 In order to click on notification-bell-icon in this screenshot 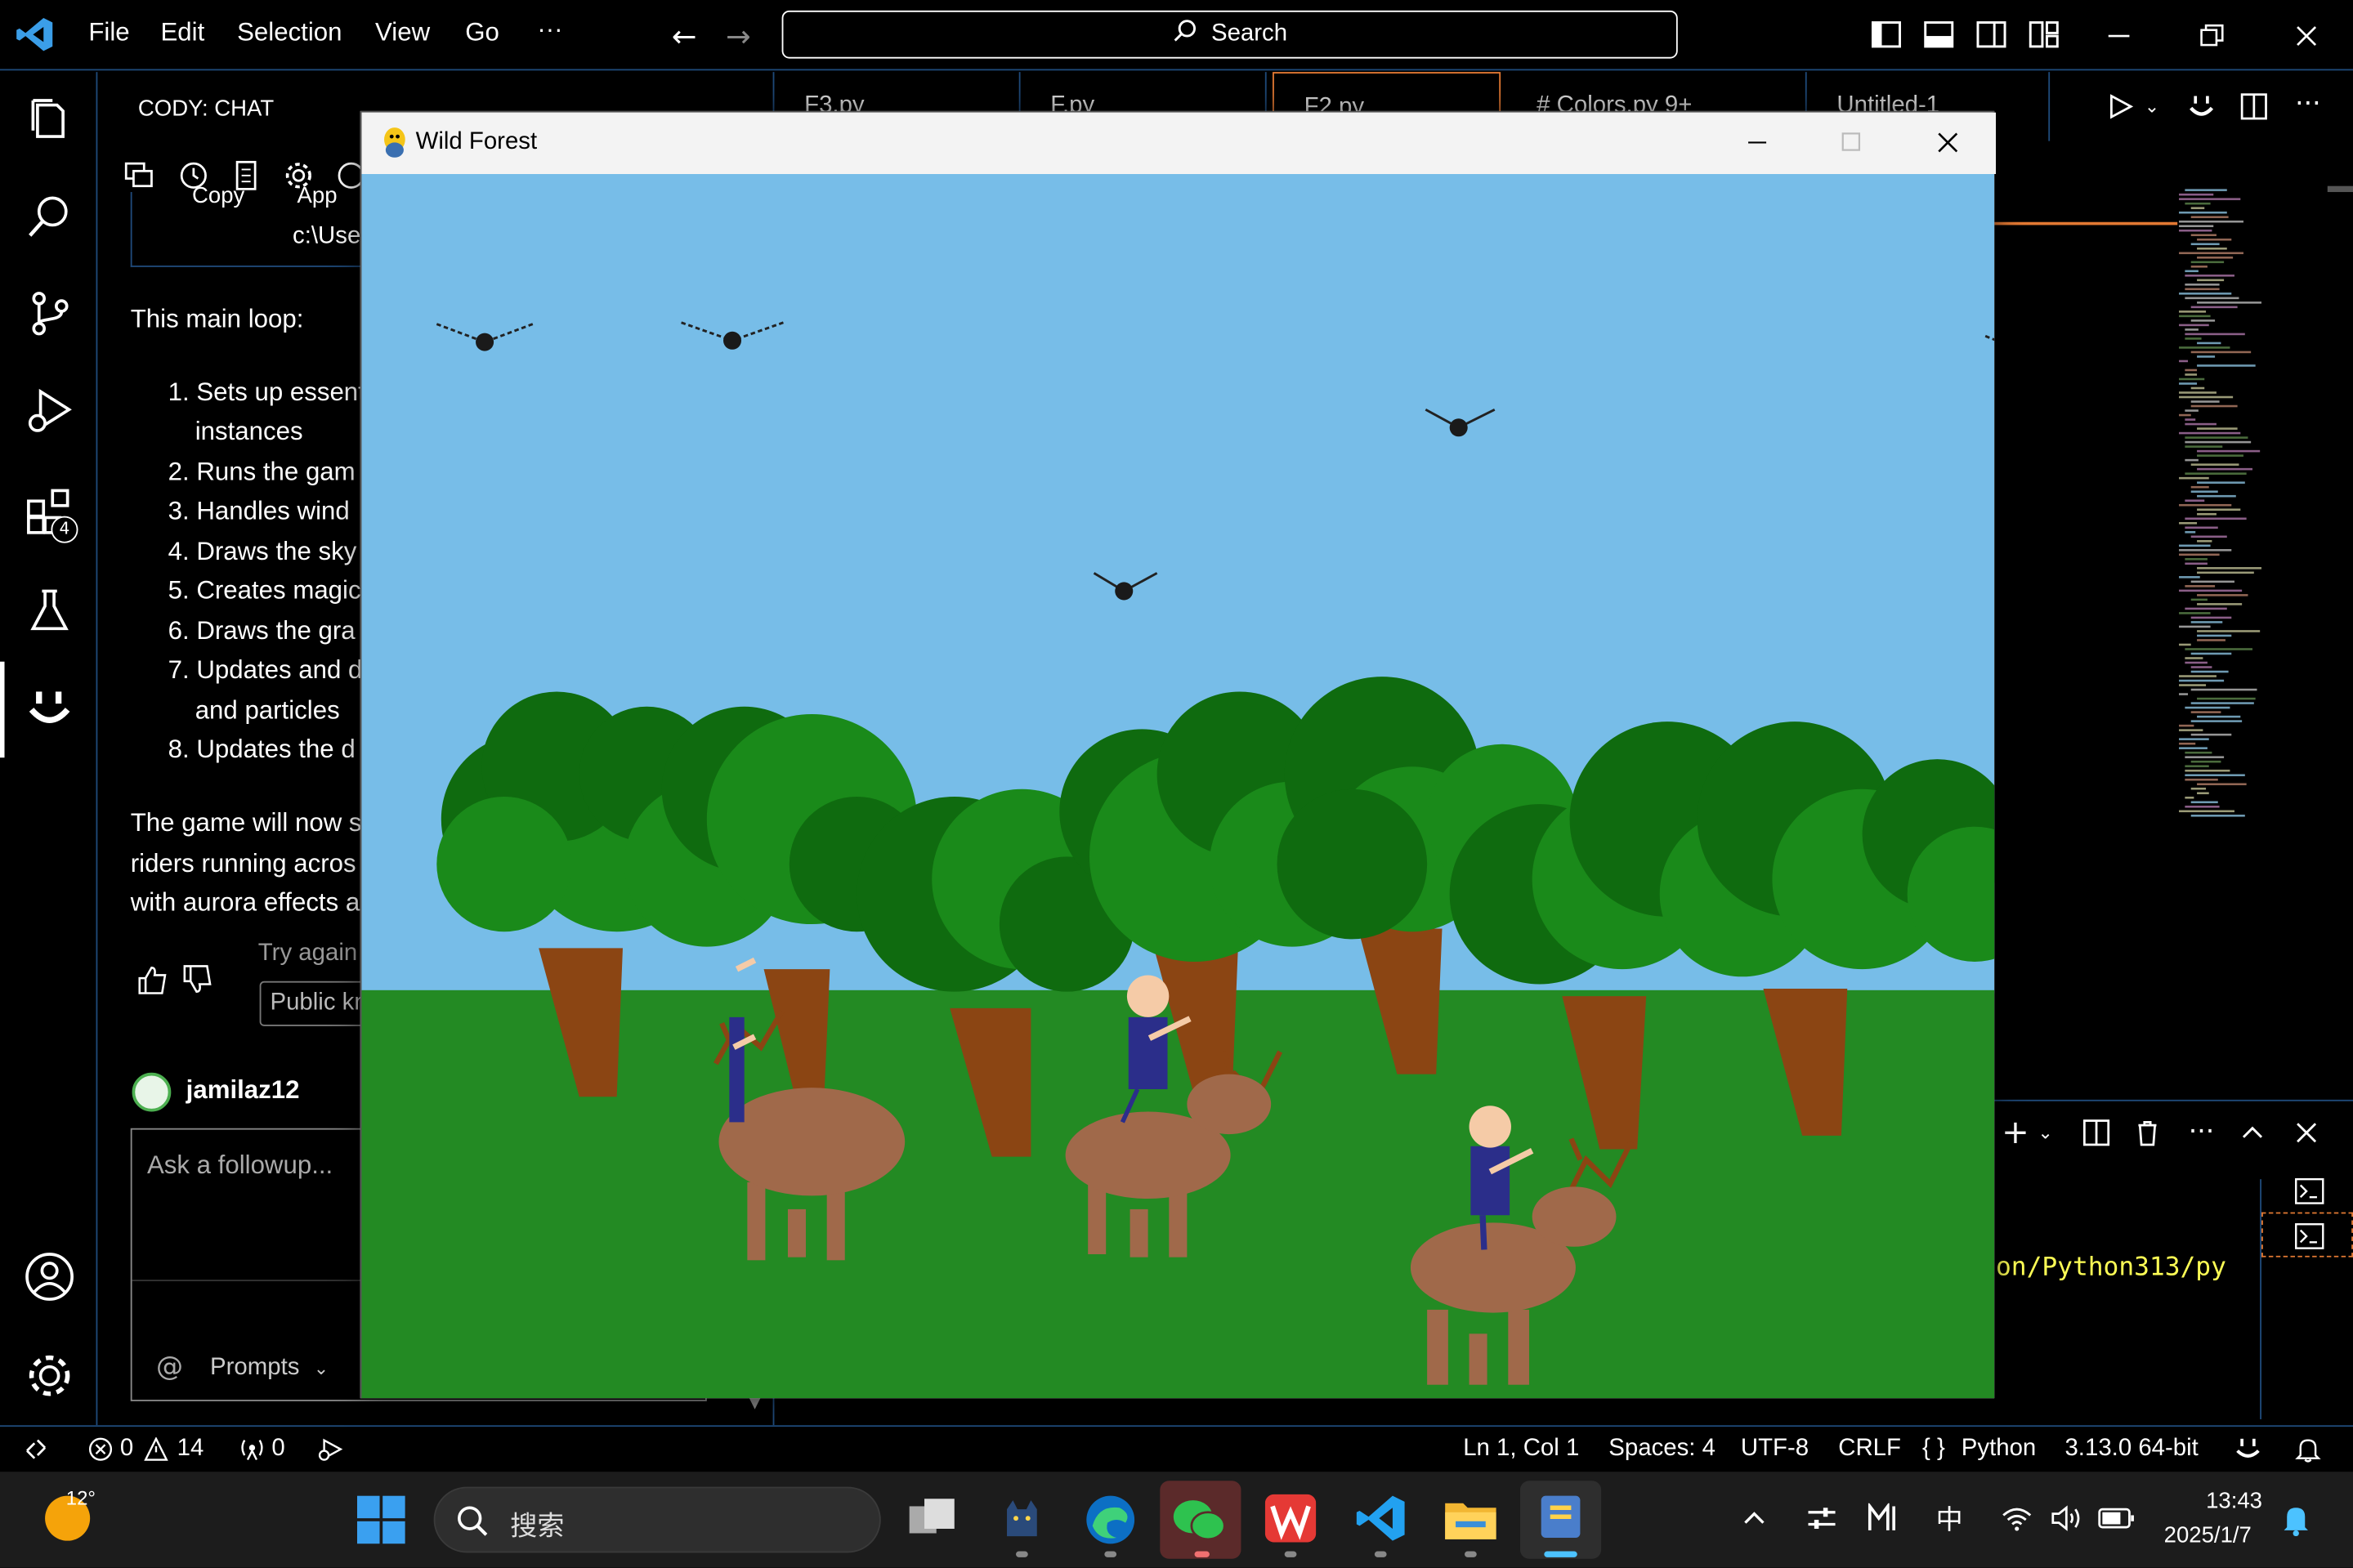, I will do `click(2296, 1520)`.